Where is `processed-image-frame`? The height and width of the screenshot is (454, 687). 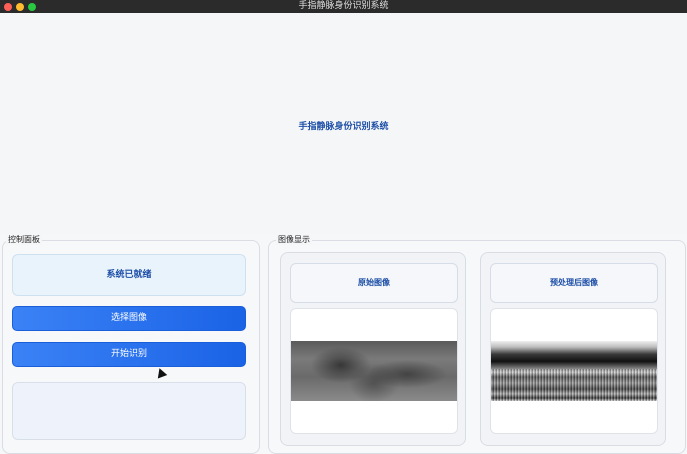 processed-image-frame is located at coordinates (574, 371).